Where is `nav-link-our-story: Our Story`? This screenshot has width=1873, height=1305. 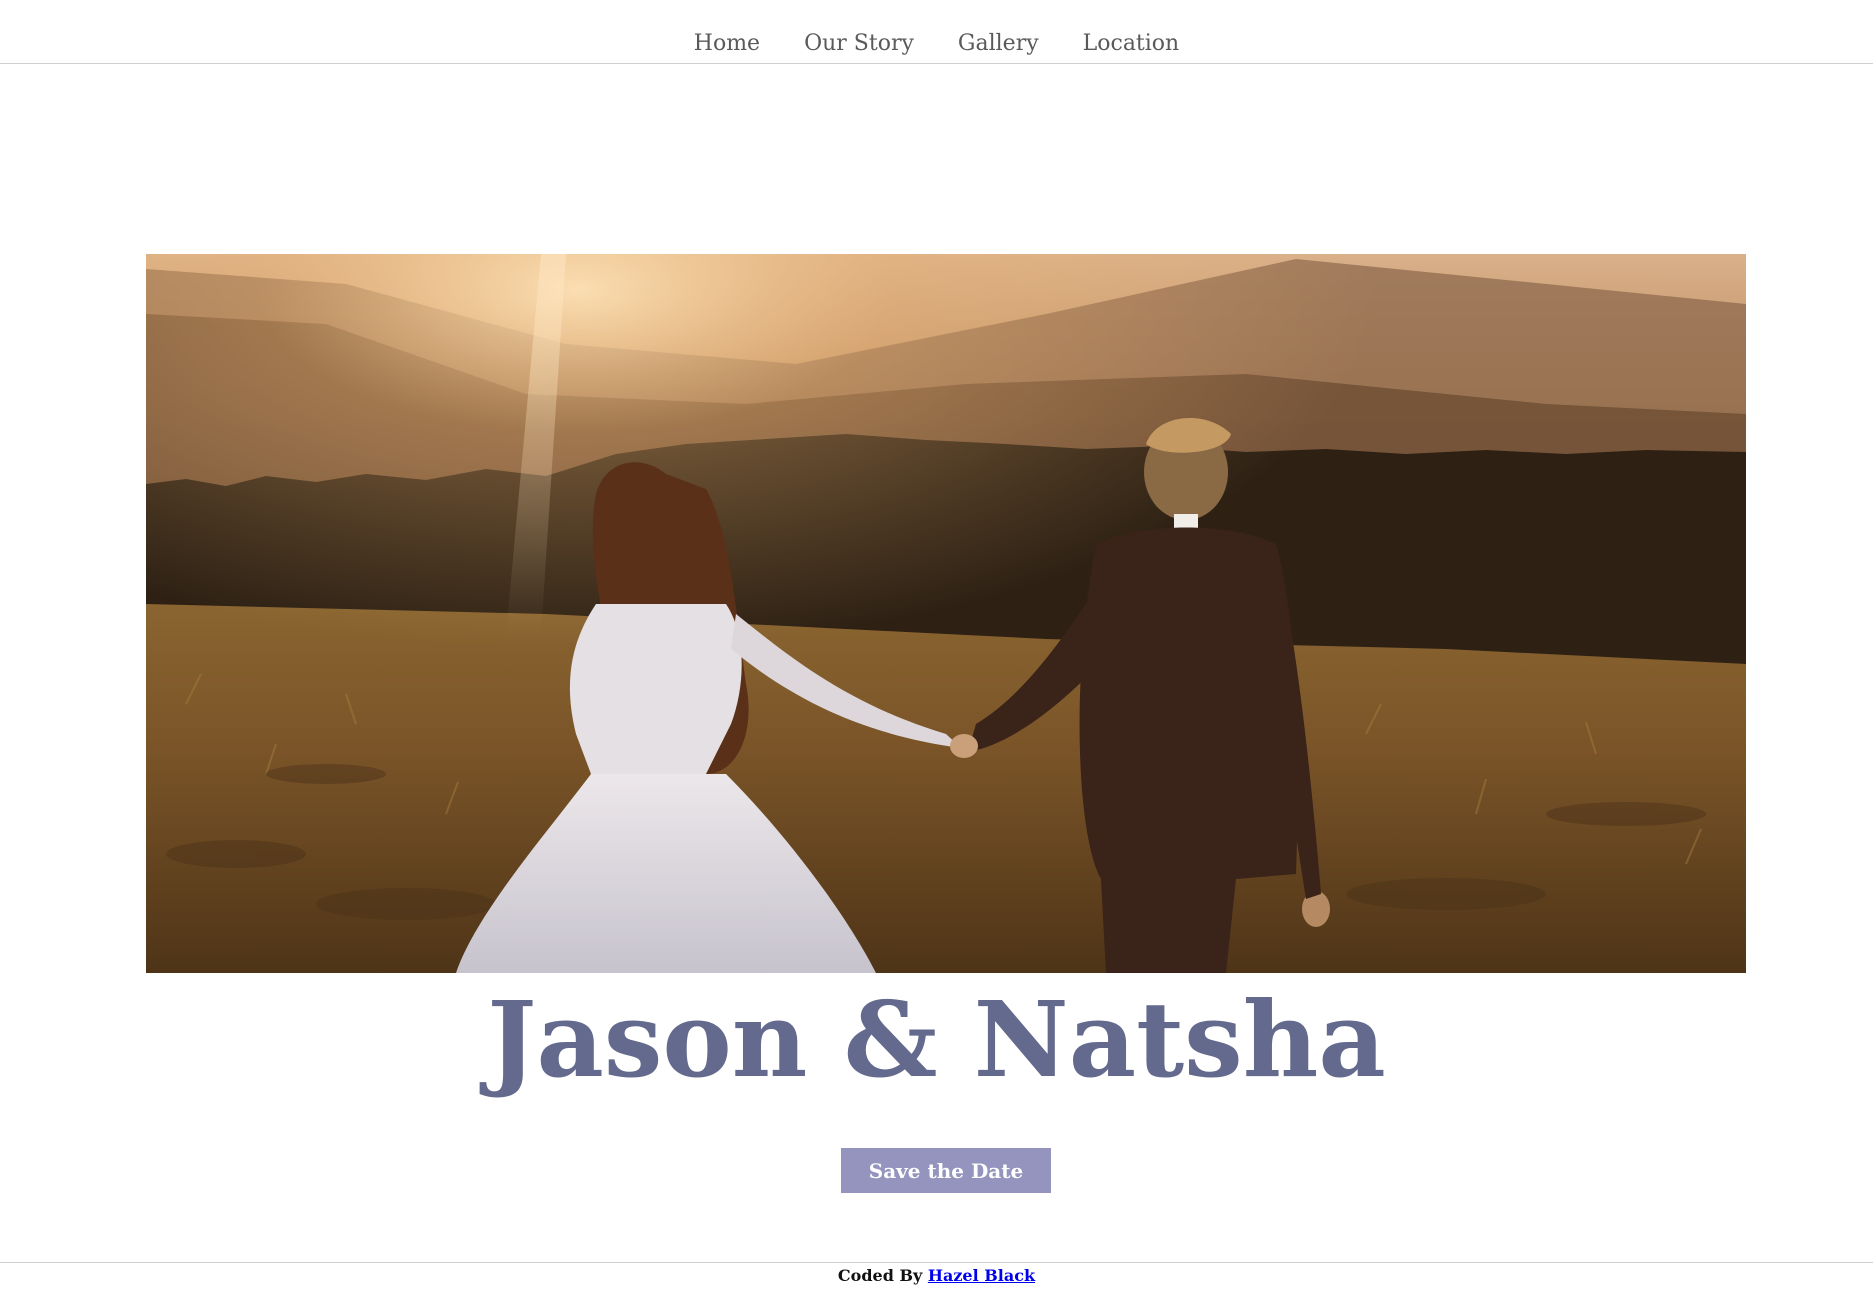 nav-link-our-story: Our Story is located at coordinates (859, 43).